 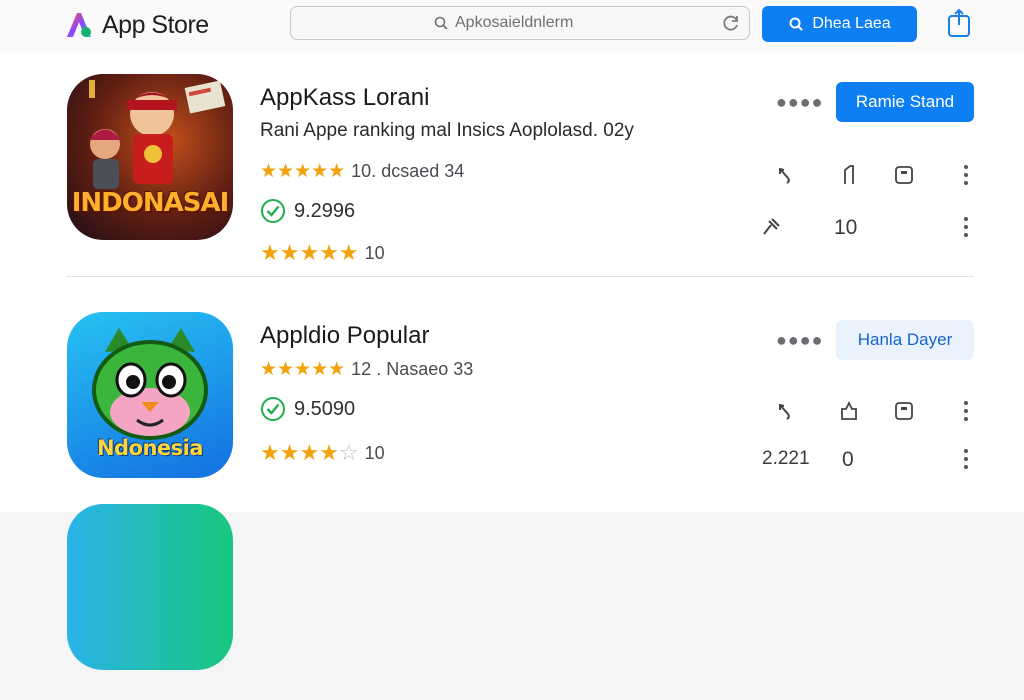 I want to click on bookmark-icon, so click(x=849, y=175).